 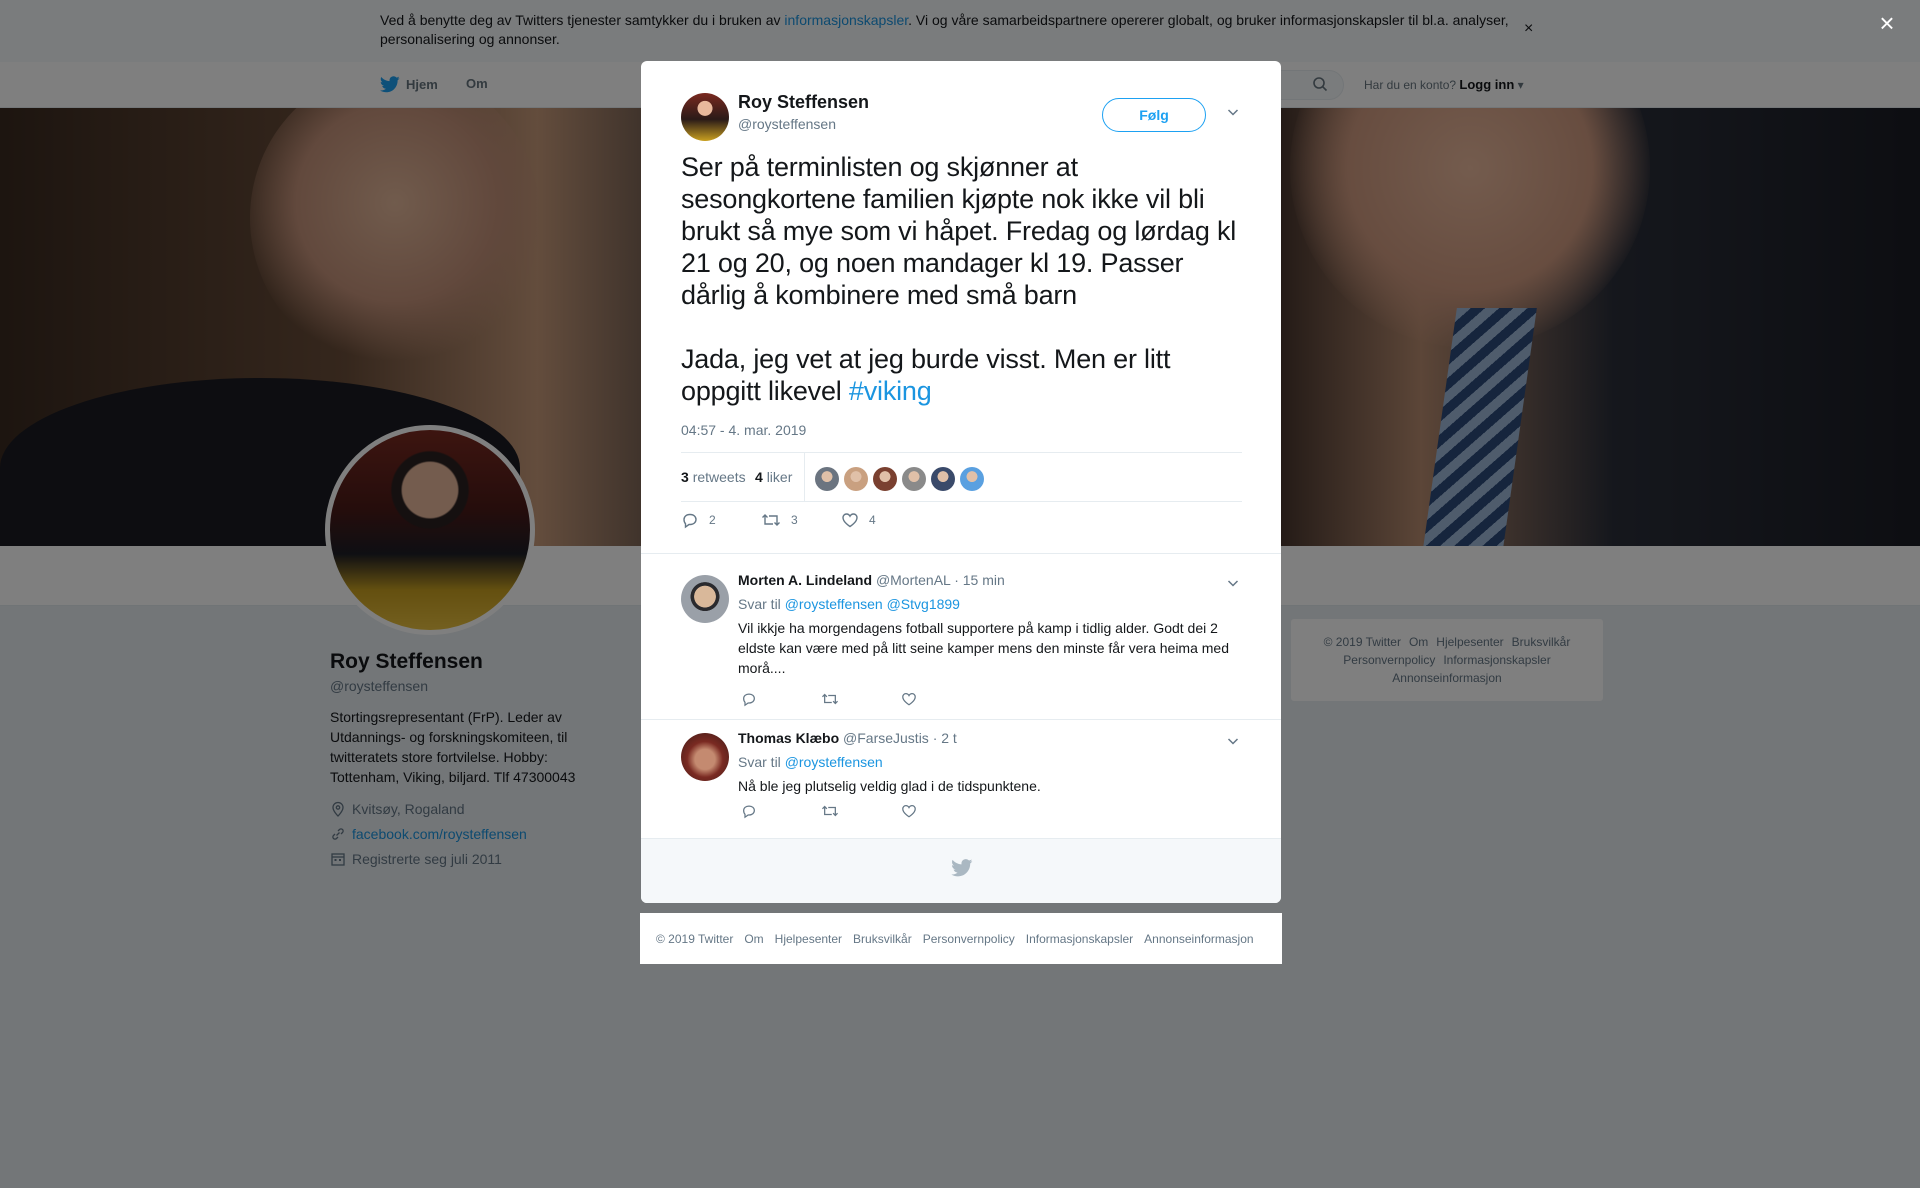 I want to click on retweet-action: 3, so click(x=801, y=520).